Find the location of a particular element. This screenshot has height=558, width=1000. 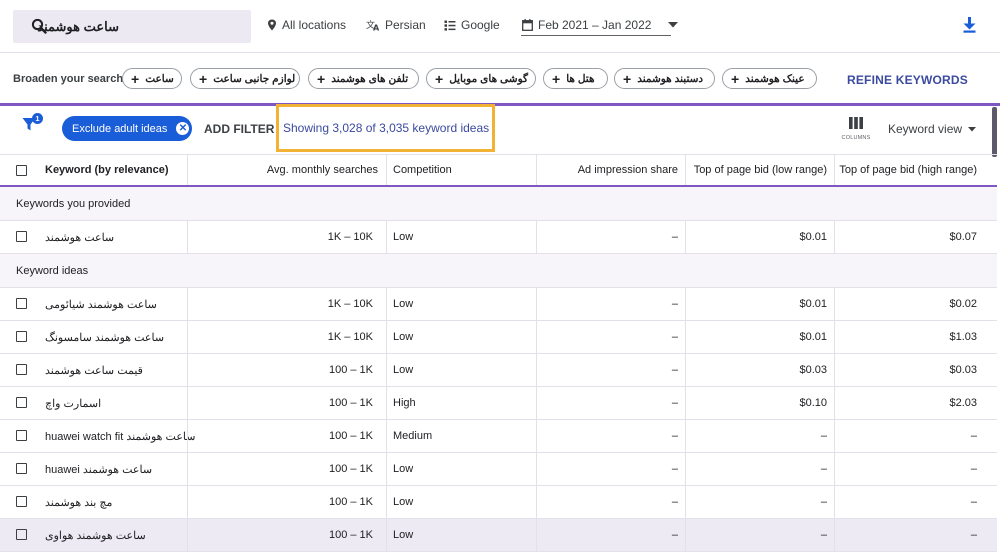

network-label: Google is located at coordinates (480, 25).